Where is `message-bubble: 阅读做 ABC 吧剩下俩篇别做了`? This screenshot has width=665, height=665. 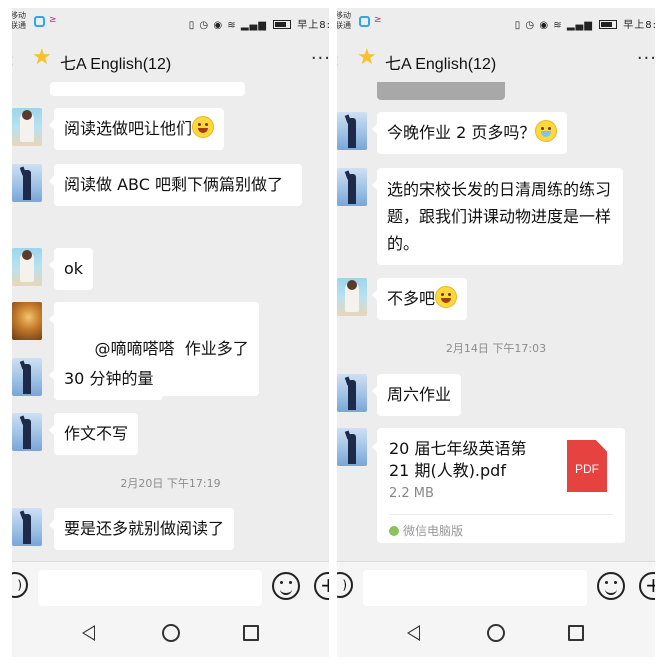 message-bubble: 阅读做 ABC 吧剩下俩篇别做了 is located at coordinates (175, 185).